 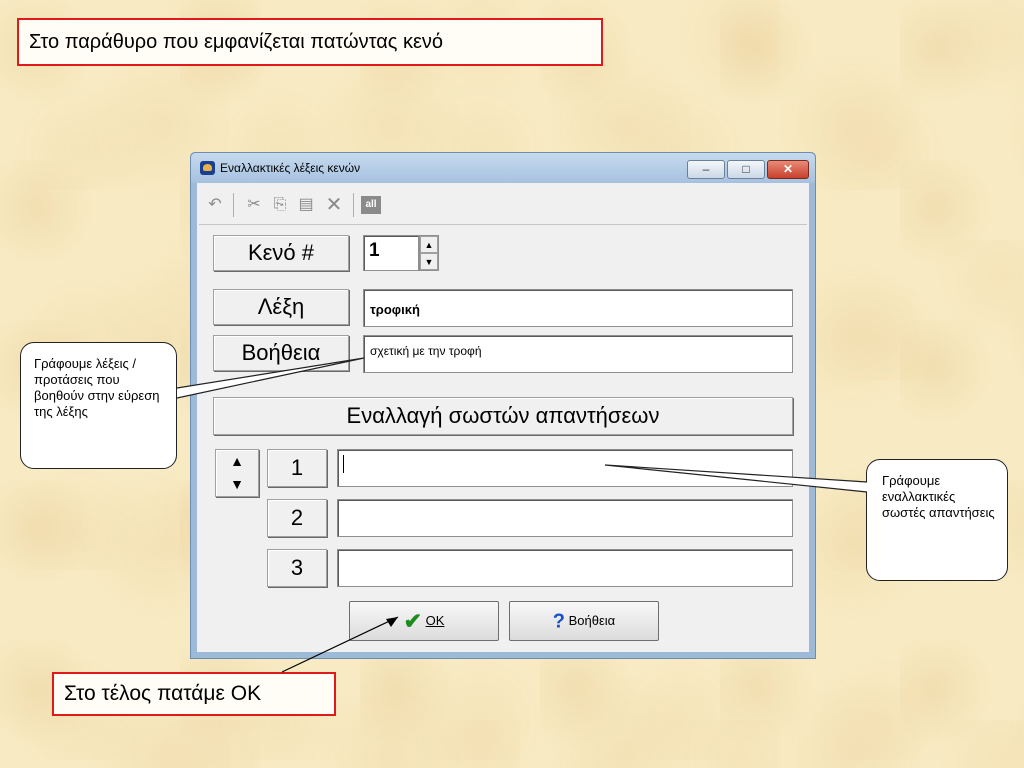 What do you see at coordinates (578, 308) in the screenshot?
I see `word-input: τροφική` at bounding box center [578, 308].